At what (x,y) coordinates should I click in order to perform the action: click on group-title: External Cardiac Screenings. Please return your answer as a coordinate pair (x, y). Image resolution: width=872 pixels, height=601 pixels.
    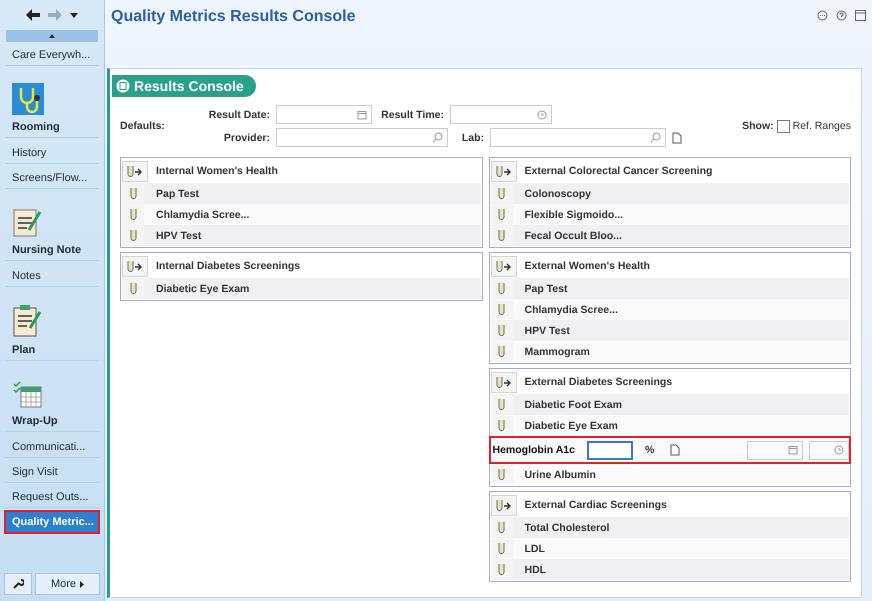
    Looking at the image, I should click on (595, 505).